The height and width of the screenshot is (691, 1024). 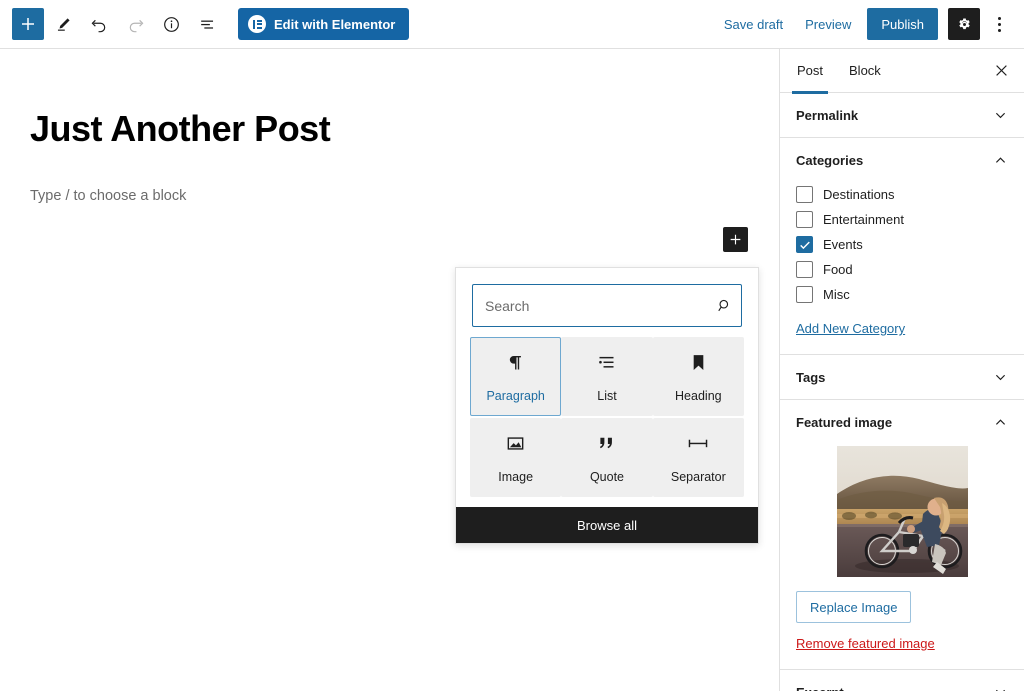 I want to click on block-label: Separator, so click(x=698, y=476).